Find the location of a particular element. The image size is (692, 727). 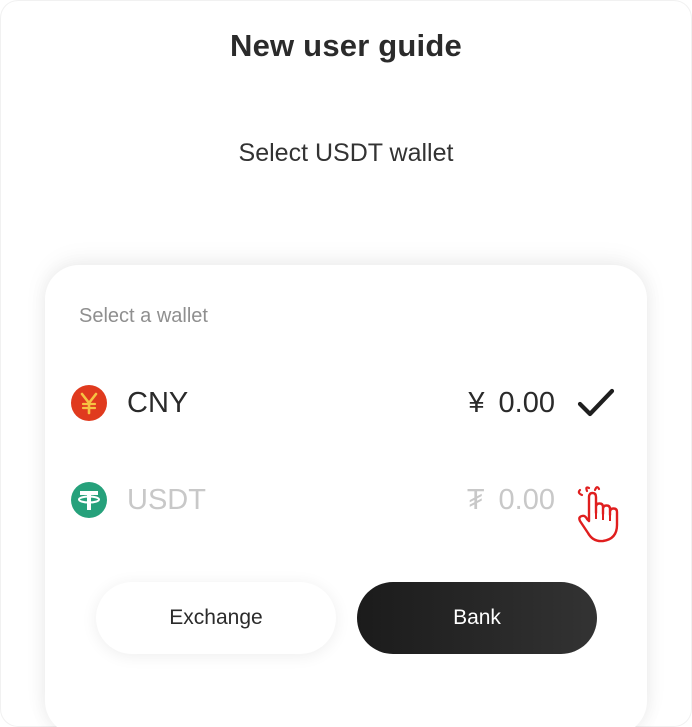

wallet-row-usdt: USDT ₮ 0.00 is located at coordinates (346, 500).